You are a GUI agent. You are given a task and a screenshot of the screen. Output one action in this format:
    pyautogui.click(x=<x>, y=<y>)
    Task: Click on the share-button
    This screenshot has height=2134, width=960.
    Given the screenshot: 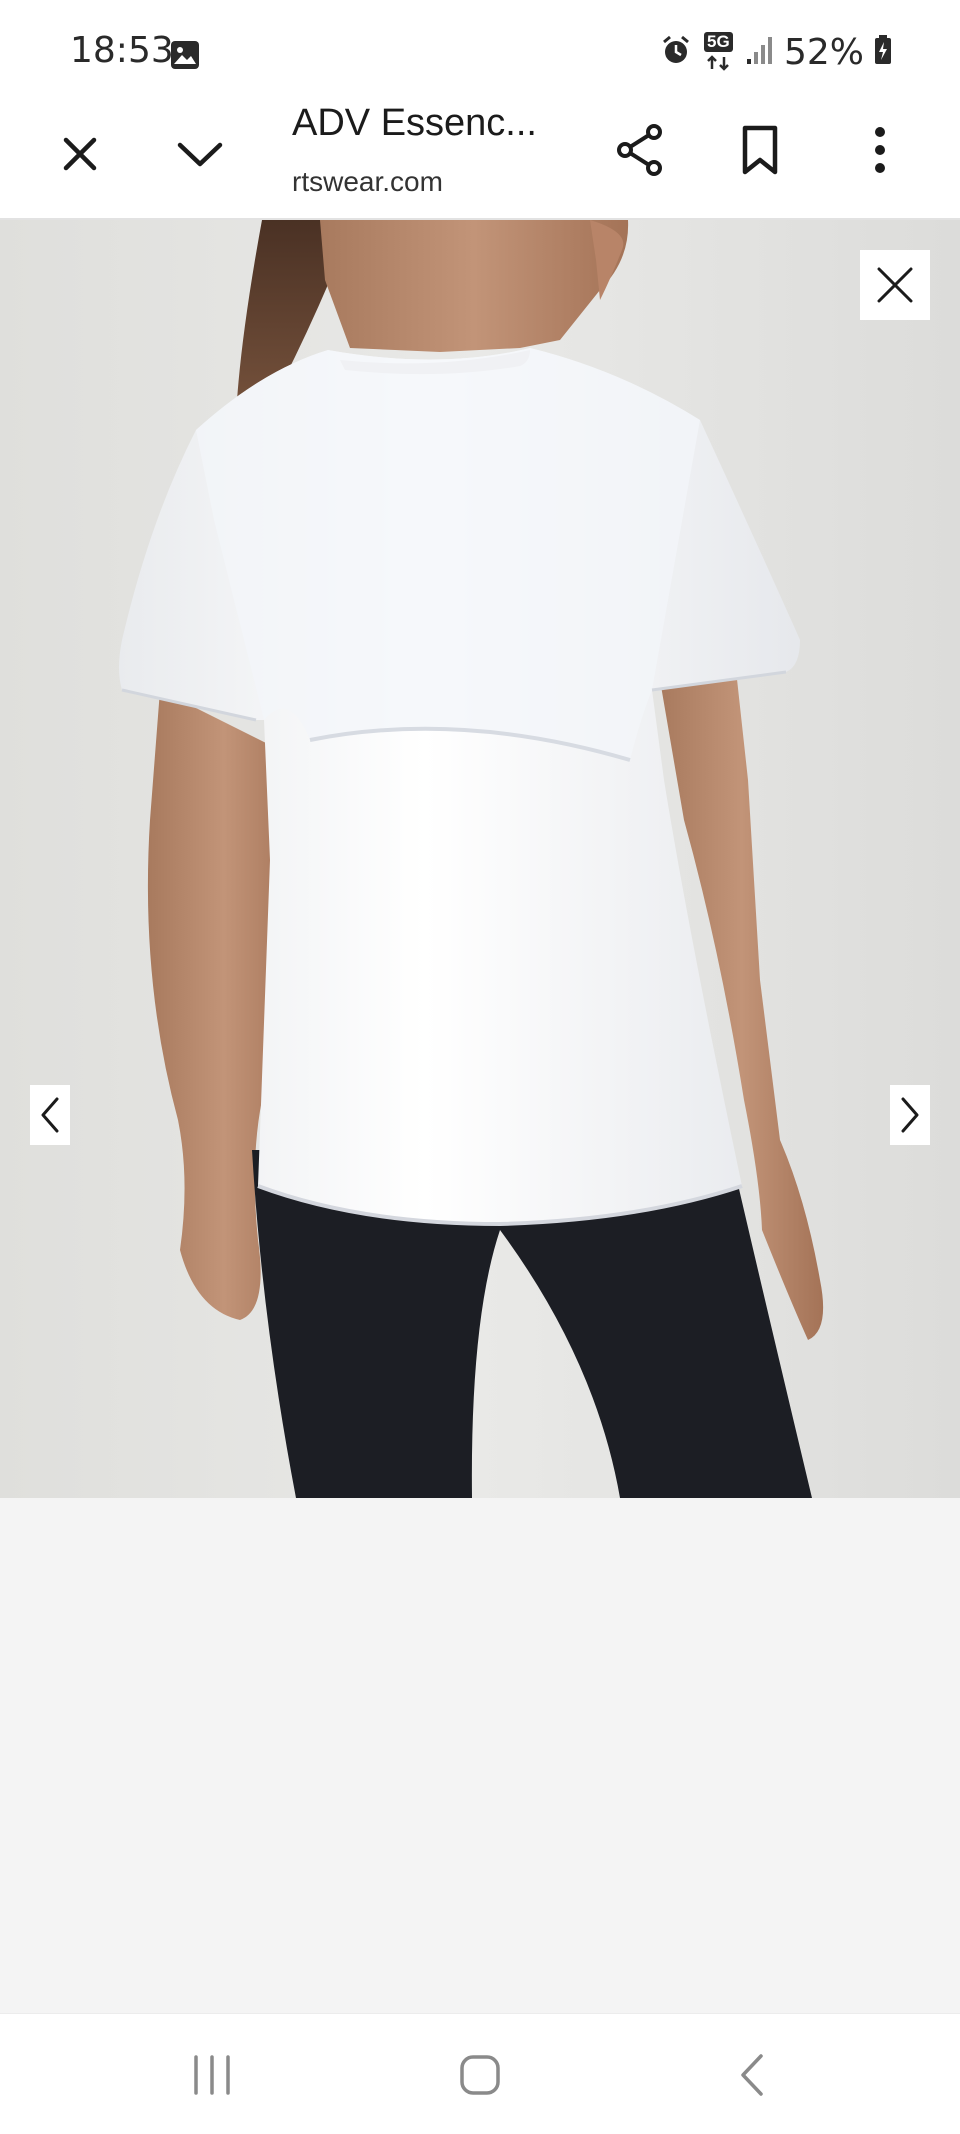 What is the action you would take?
    pyautogui.click(x=640, y=150)
    